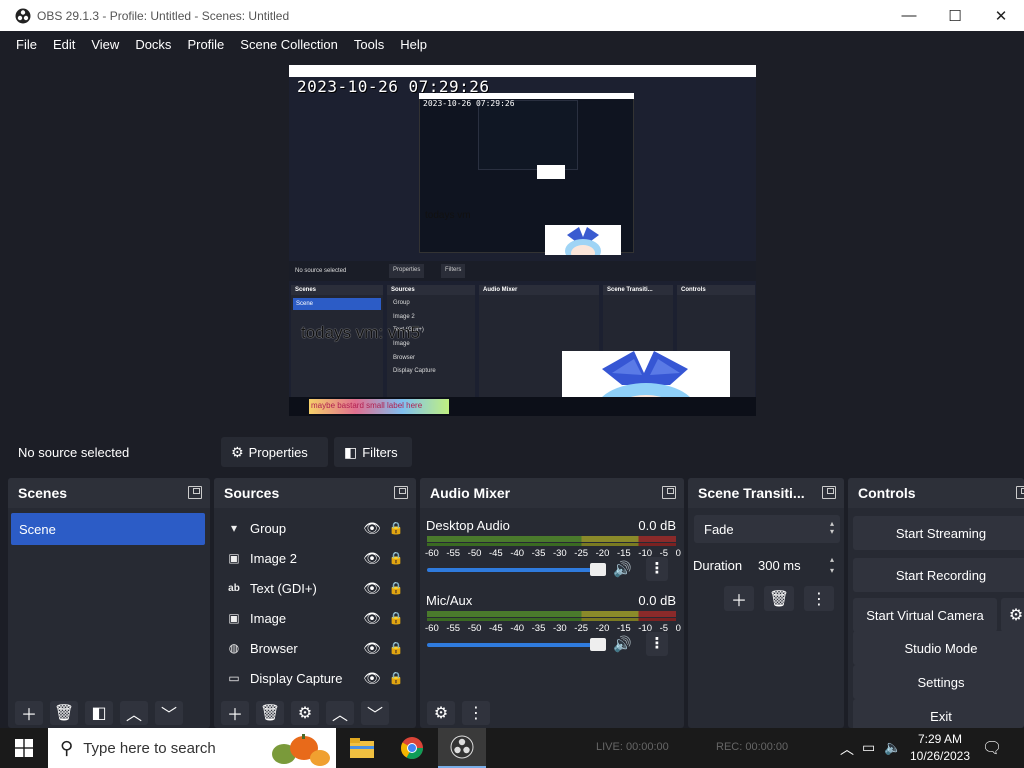  What do you see at coordinates (337, 290) in the screenshot?
I see `nested-scenes-header: Scenes` at bounding box center [337, 290].